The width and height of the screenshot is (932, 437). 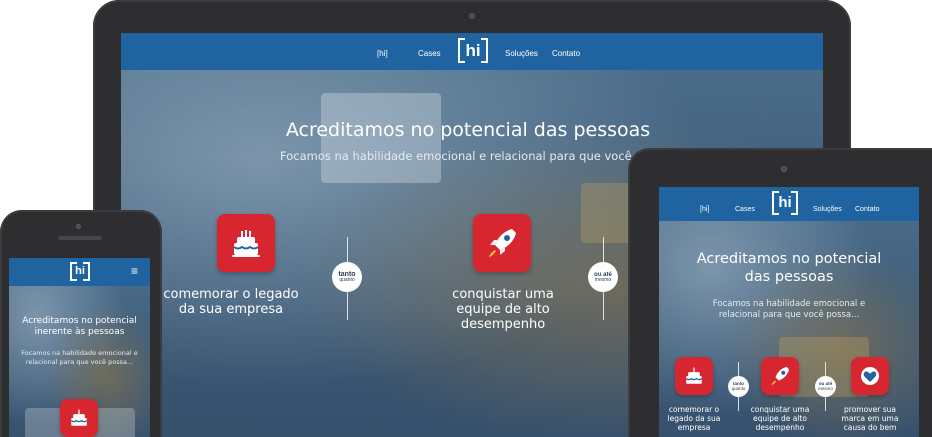 What do you see at coordinates (134, 271) in the screenshot?
I see `menu-icon: ≡` at bounding box center [134, 271].